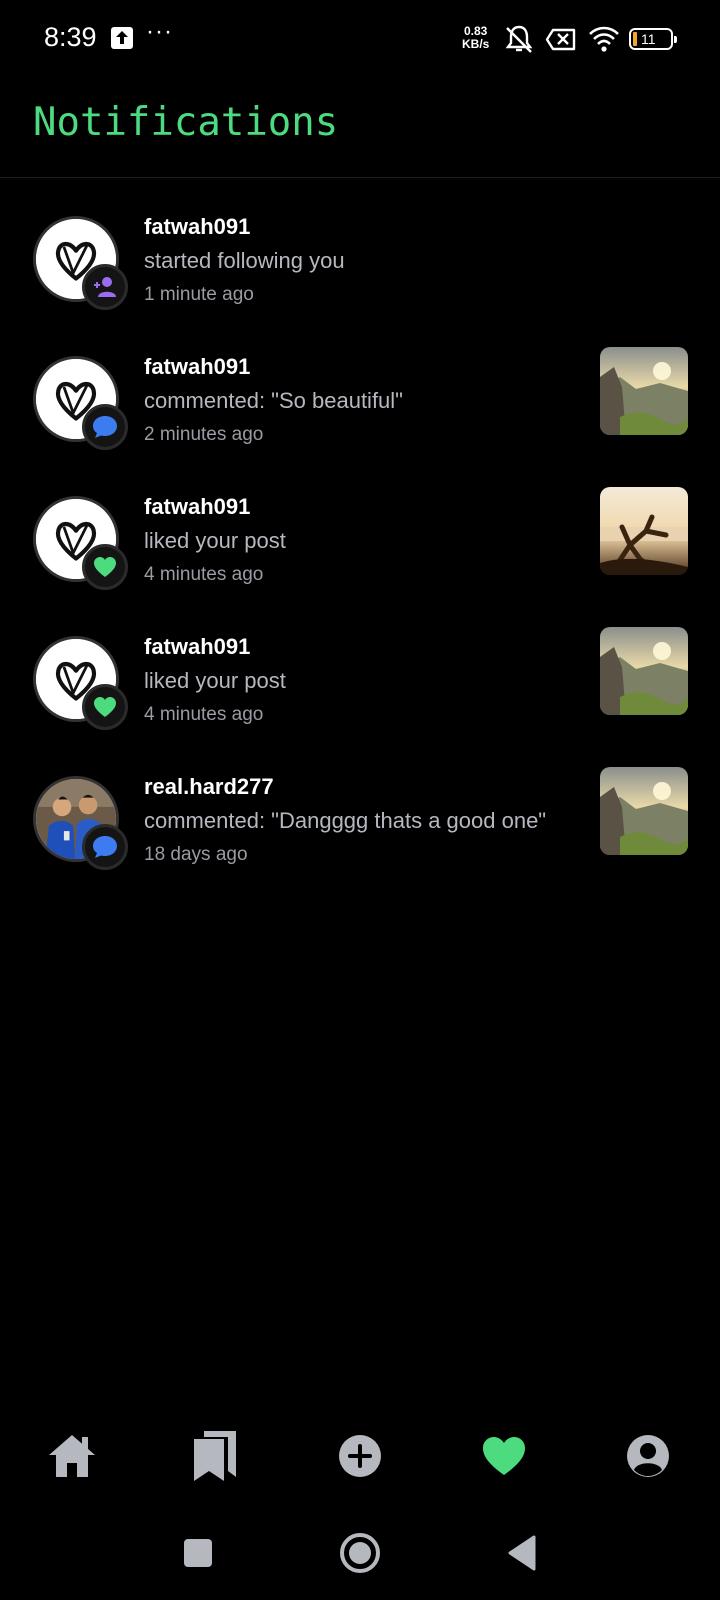 This screenshot has width=720, height=1600. I want to click on nav-bookmarks-button, so click(215, 1456).